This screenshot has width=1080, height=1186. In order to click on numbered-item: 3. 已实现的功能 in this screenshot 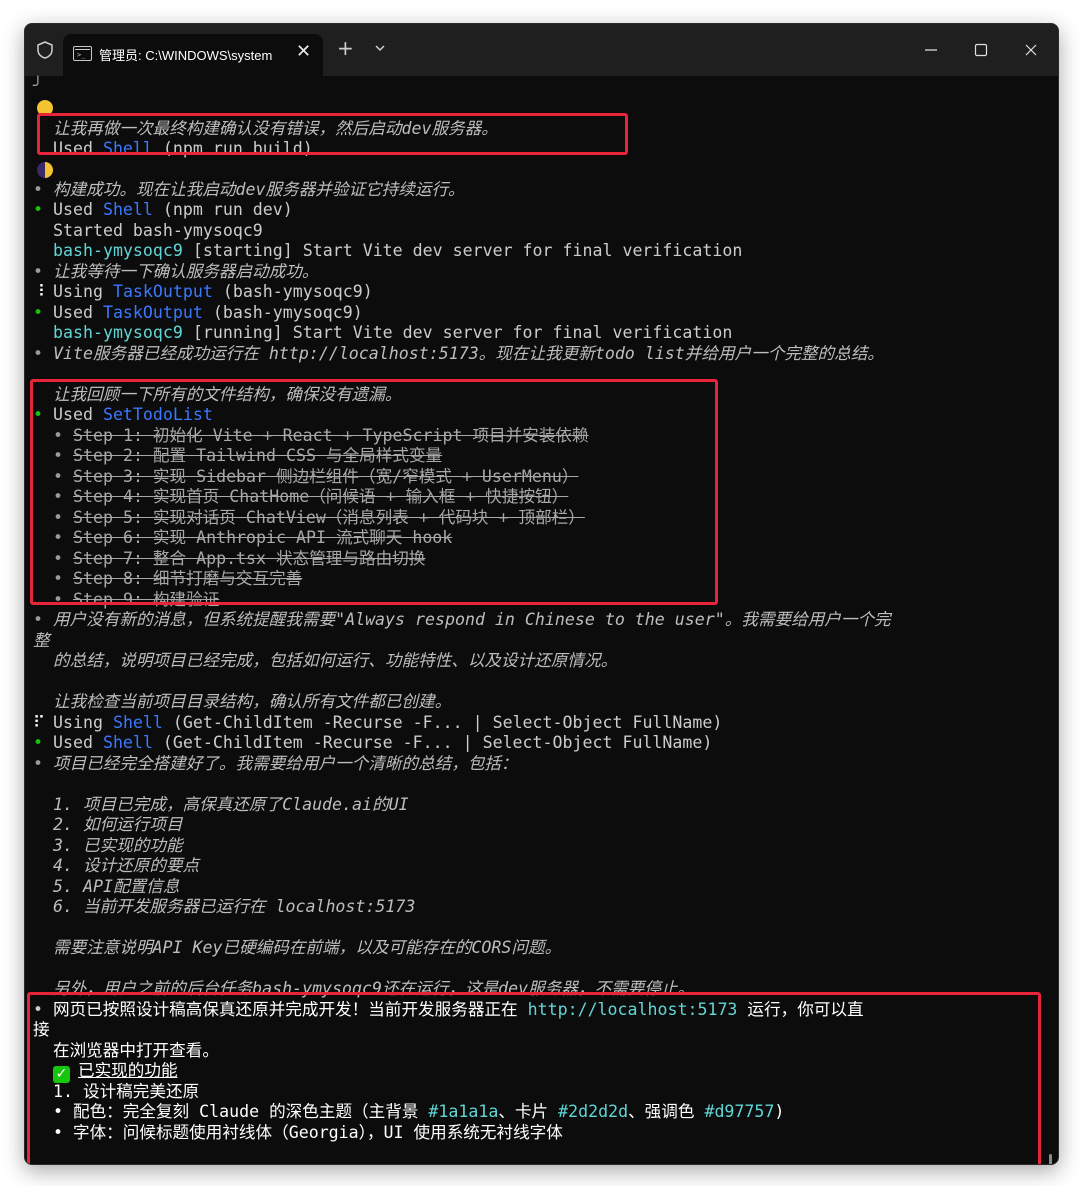, I will do `click(118, 845)`.